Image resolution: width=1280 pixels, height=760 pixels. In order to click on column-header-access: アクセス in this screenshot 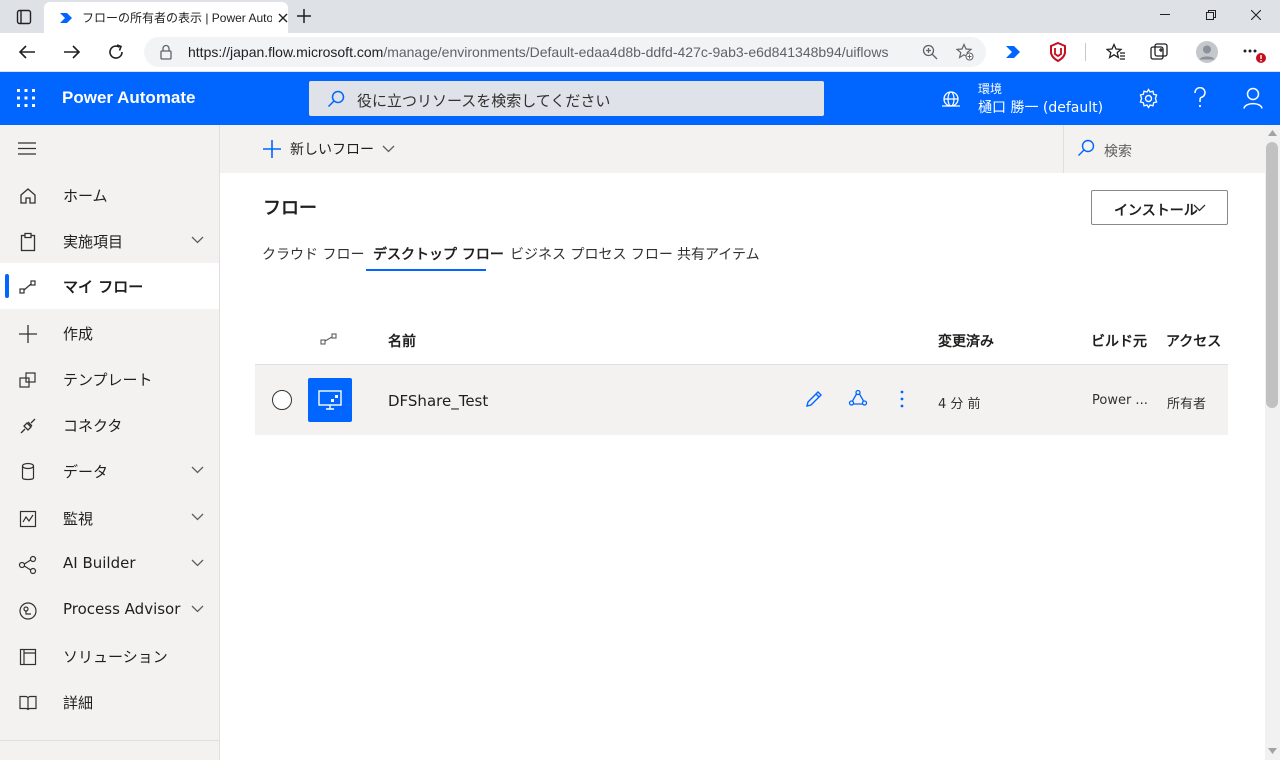, I will do `click(1193, 341)`.